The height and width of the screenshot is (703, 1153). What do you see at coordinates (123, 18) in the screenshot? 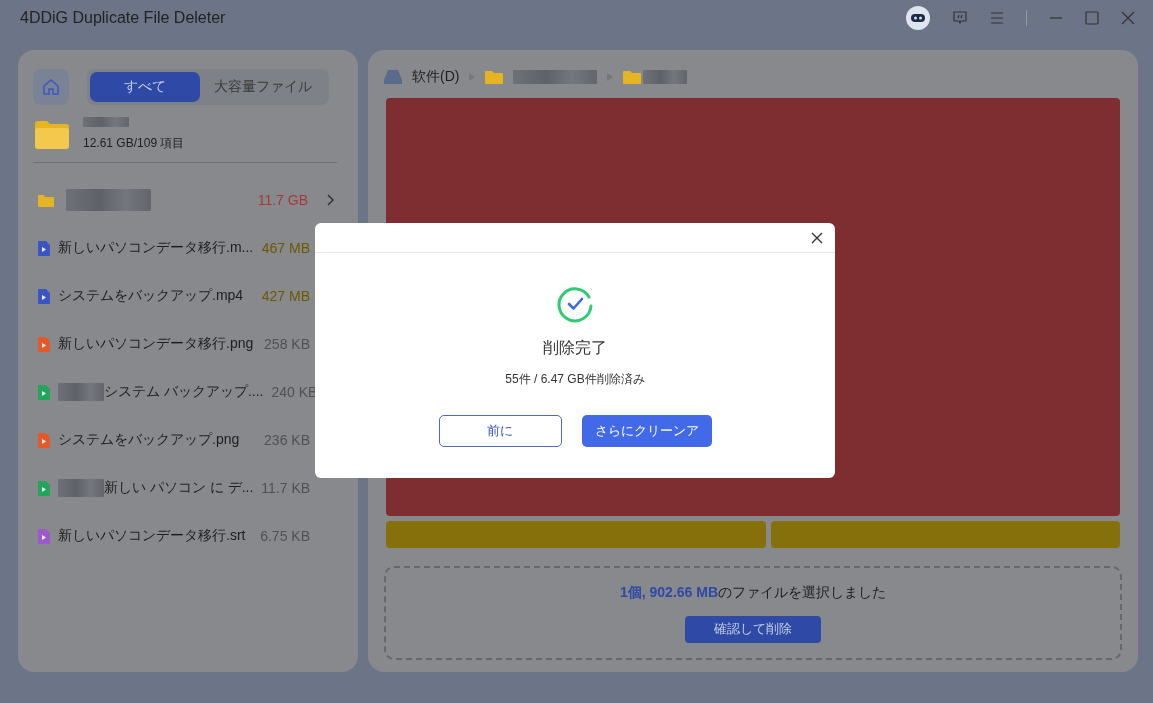
I see `window-title: 4DDiG Duplicate File Deleter` at bounding box center [123, 18].